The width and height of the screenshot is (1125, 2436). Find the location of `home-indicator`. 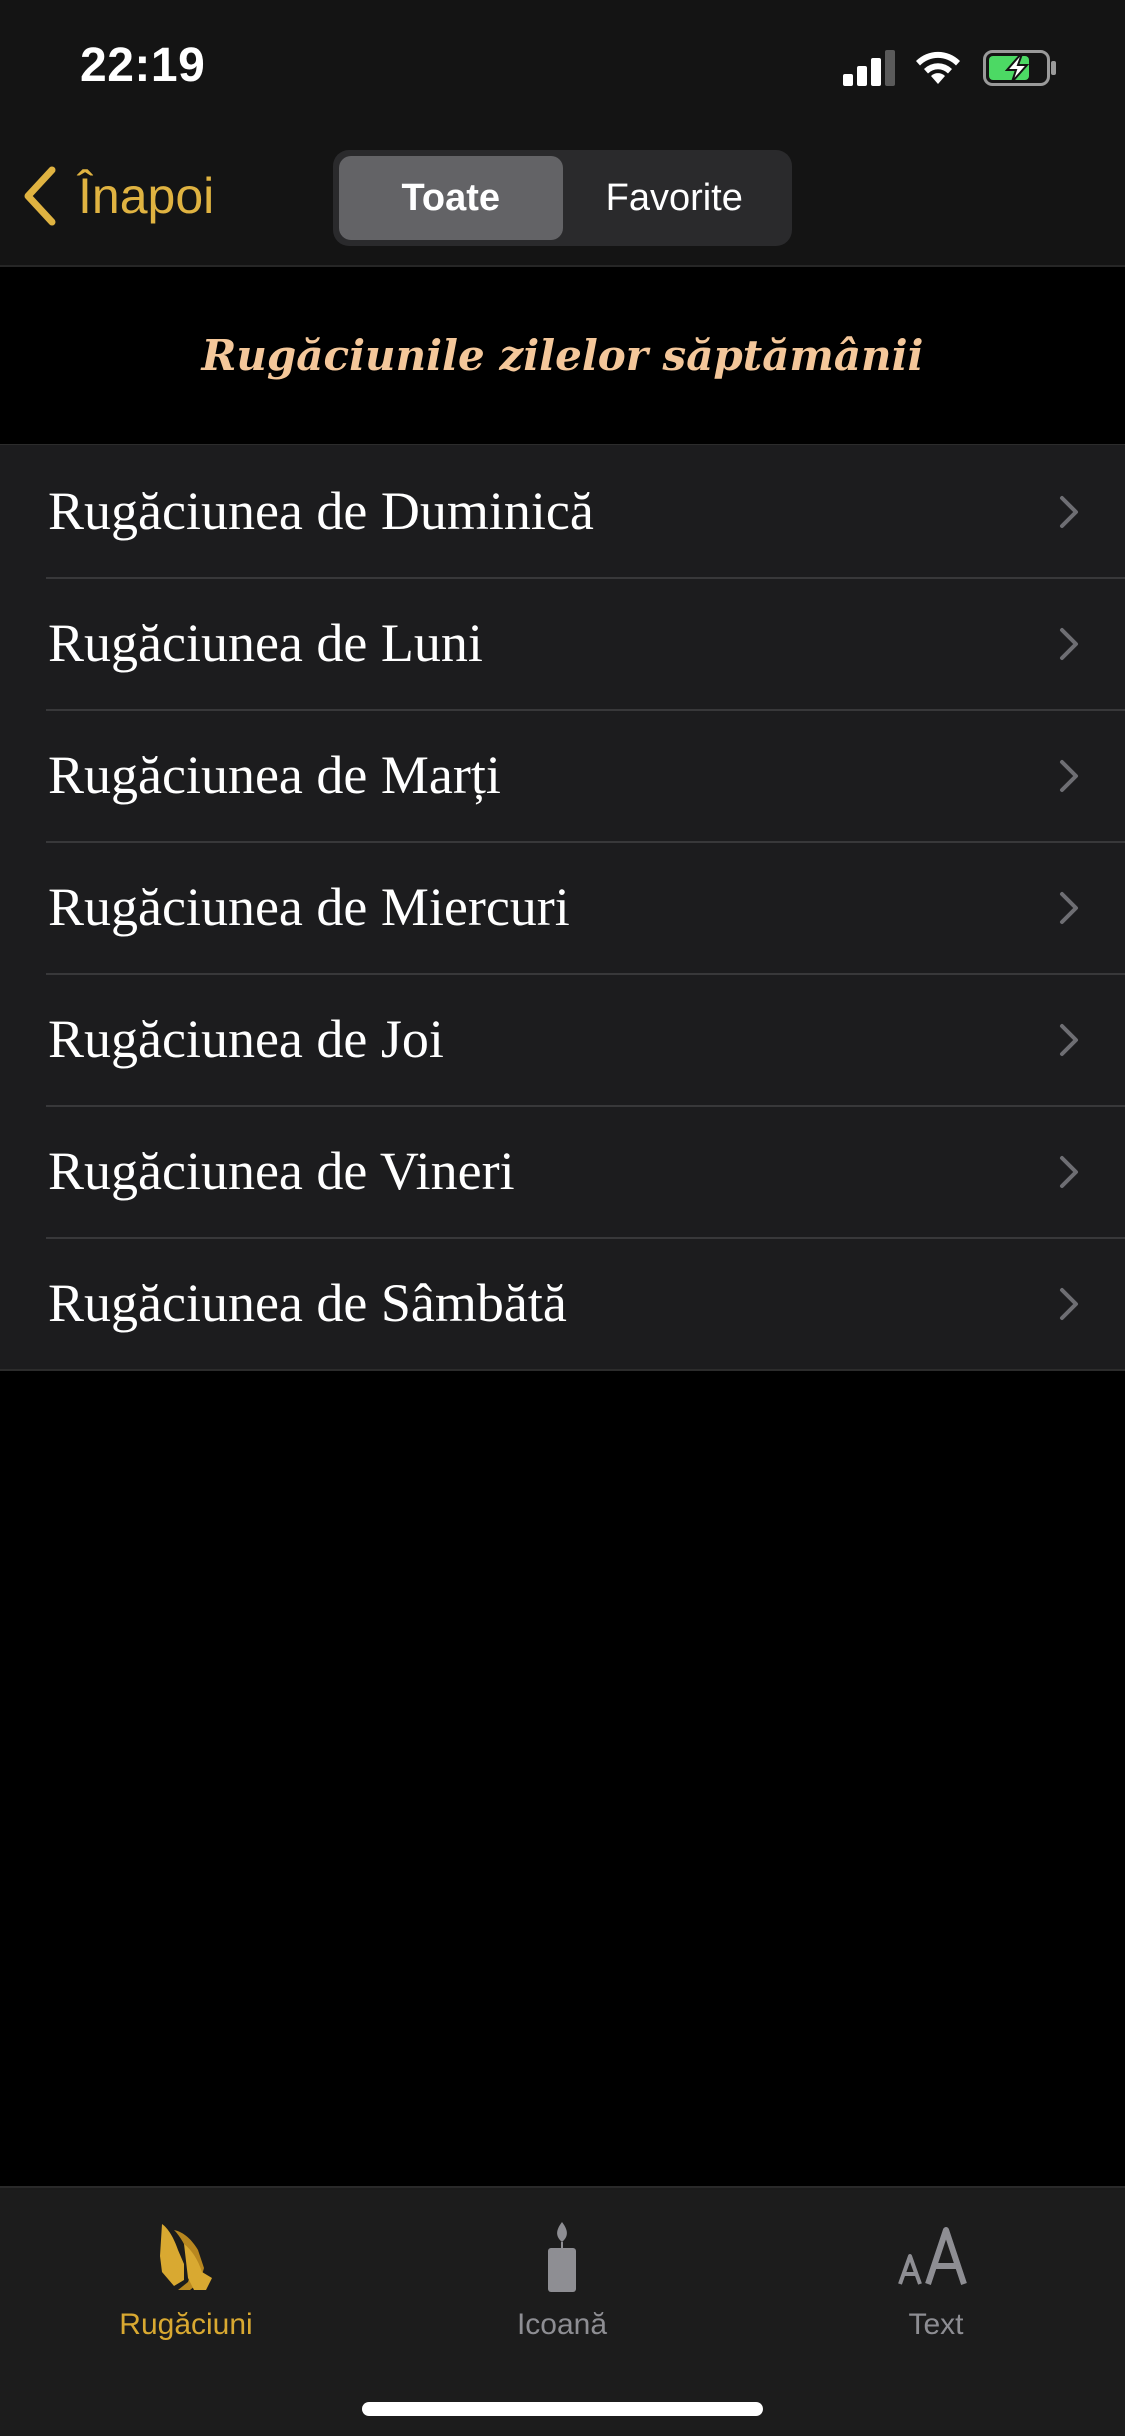

home-indicator is located at coordinates (562, 2409).